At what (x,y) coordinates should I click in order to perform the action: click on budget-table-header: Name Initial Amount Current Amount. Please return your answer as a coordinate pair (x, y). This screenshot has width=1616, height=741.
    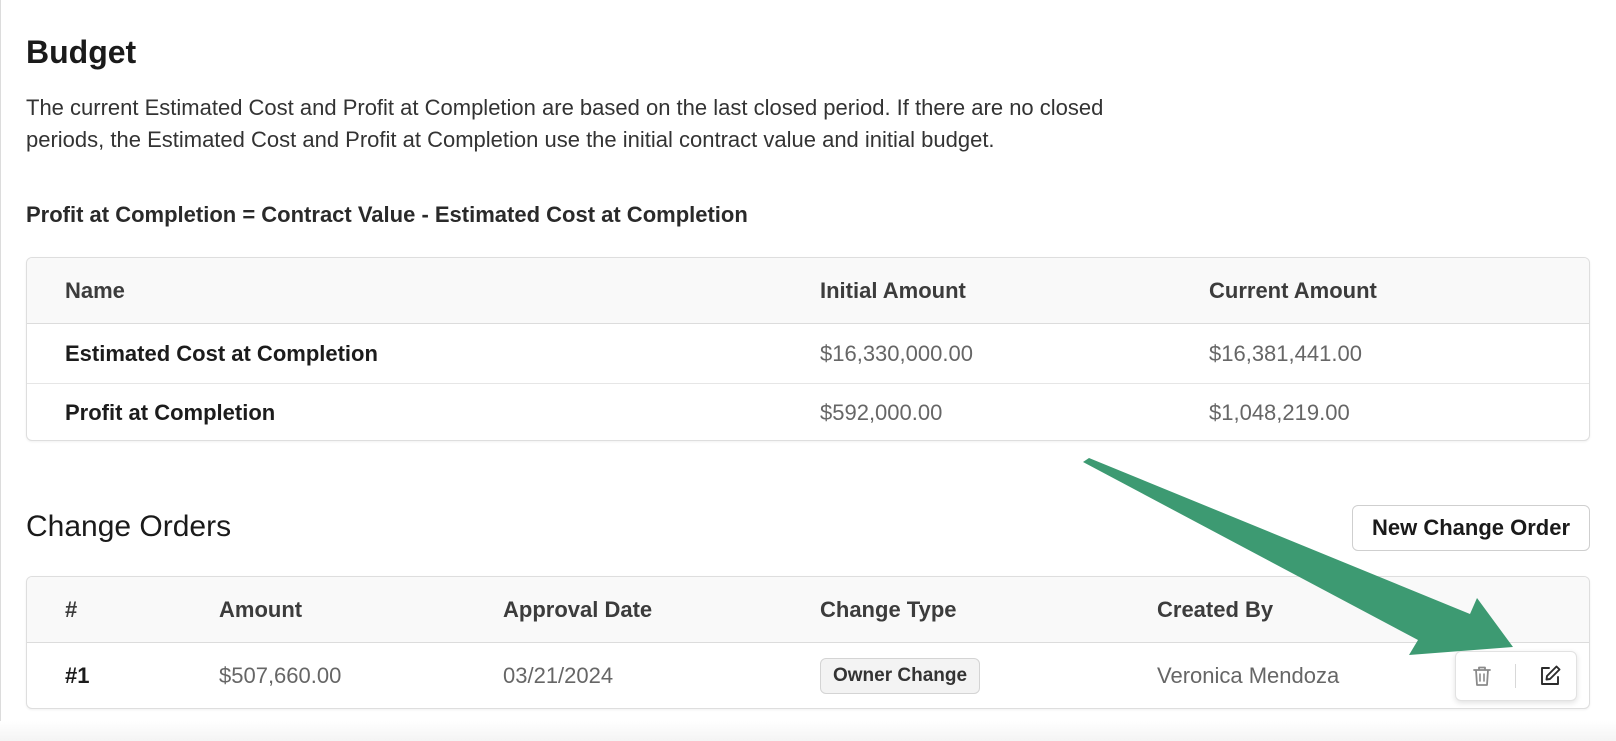
    Looking at the image, I should click on (808, 291).